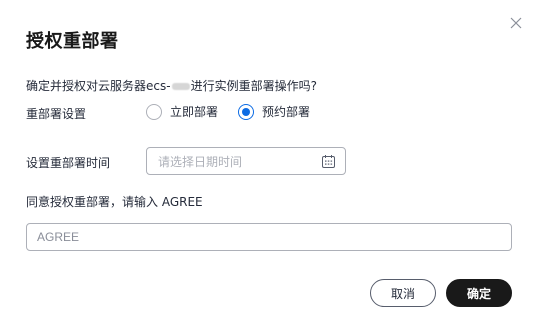 Image resolution: width=537 pixels, height=334 pixels. What do you see at coordinates (154, 111) in the screenshot?
I see `radio-circle` at bounding box center [154, 111].